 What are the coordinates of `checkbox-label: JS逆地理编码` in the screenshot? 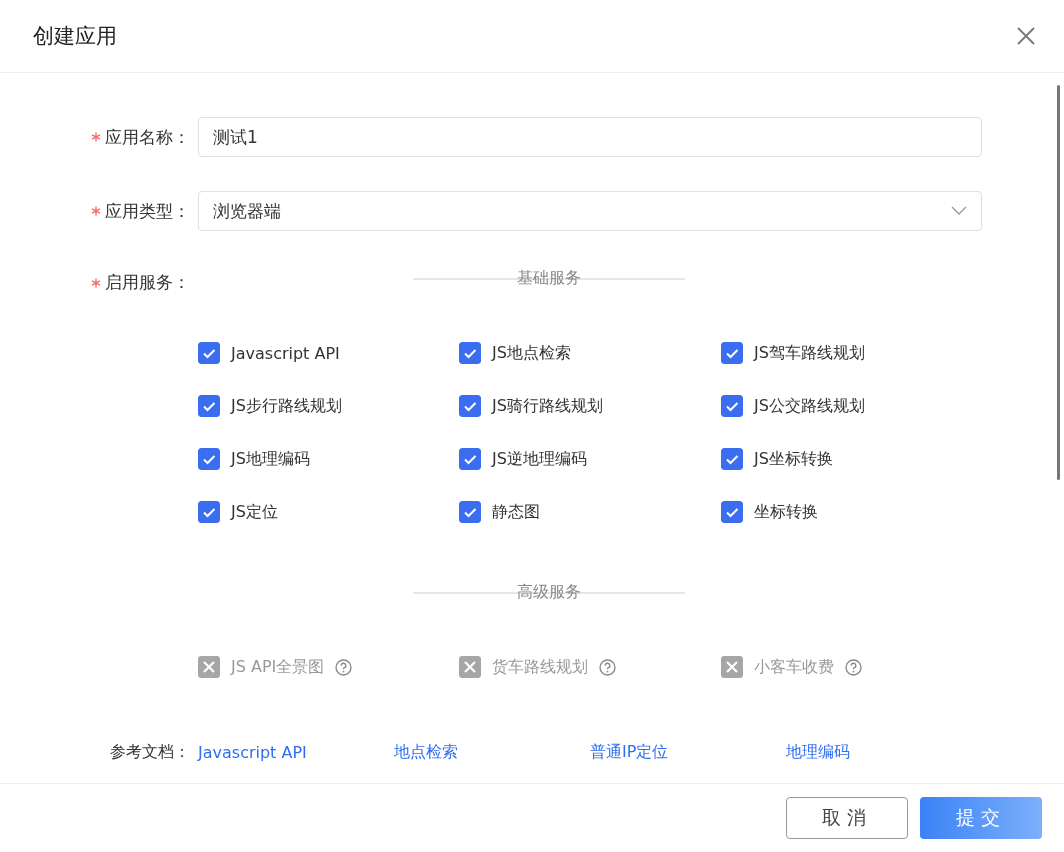 It's located at (539, 459).